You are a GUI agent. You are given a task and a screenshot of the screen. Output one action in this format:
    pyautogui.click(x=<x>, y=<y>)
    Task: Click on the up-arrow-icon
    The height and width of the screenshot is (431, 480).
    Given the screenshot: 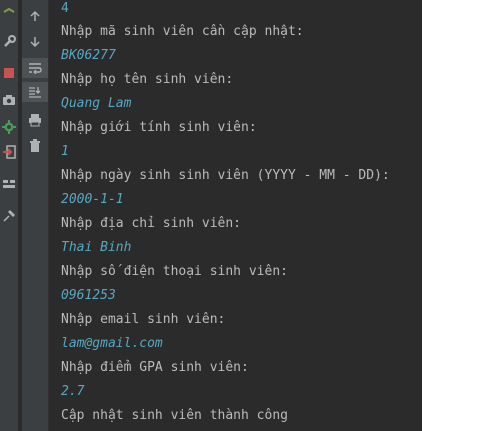 What is the action you would take?
    pyautogui.click(x=35, y=16)
    